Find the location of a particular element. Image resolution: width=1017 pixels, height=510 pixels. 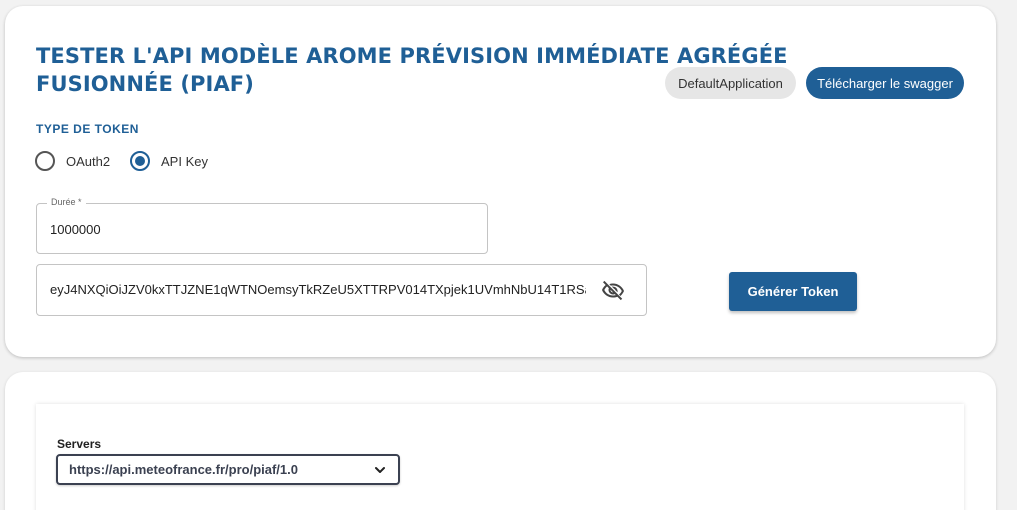

radio-api-key: API Key is located at coordinates (169, 161).